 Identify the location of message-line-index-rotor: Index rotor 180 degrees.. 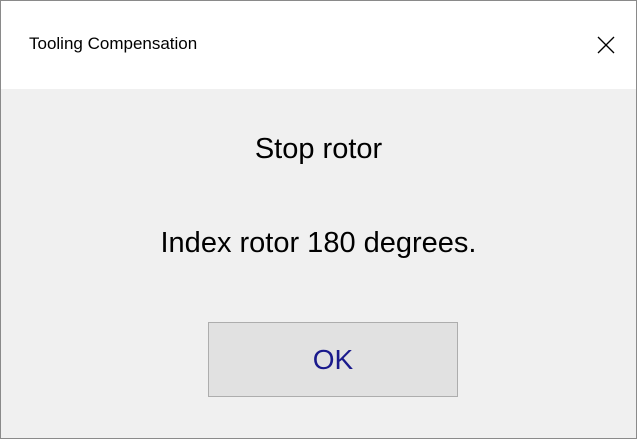
(318, 243).